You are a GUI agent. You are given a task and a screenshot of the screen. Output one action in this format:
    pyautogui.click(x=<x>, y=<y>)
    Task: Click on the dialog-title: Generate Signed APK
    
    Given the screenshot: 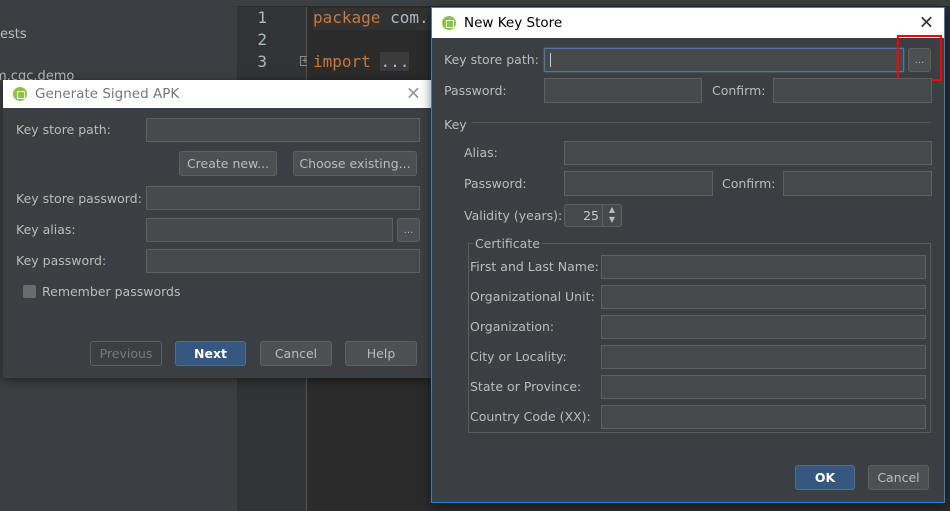 What is the action you would take?
    pyautogui.click(x=107, y=94)
    